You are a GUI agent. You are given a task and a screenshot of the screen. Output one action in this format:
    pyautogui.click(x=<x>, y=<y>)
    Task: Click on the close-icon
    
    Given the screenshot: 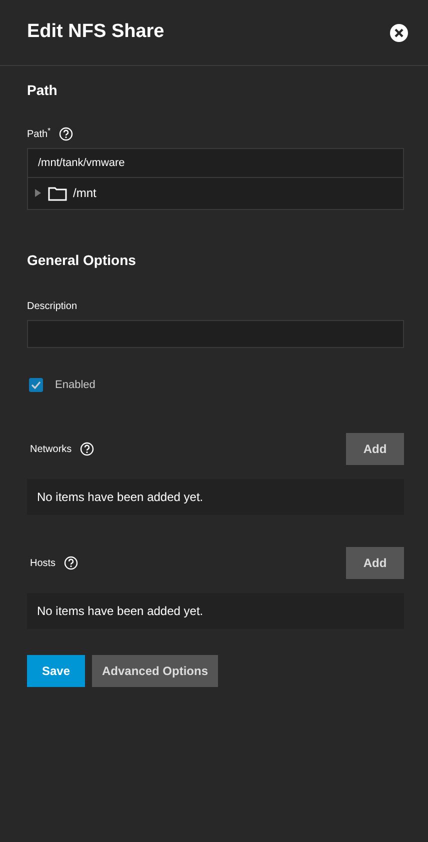 What is the action you would take?
    pyautogui.click(x=399, y=33)
    